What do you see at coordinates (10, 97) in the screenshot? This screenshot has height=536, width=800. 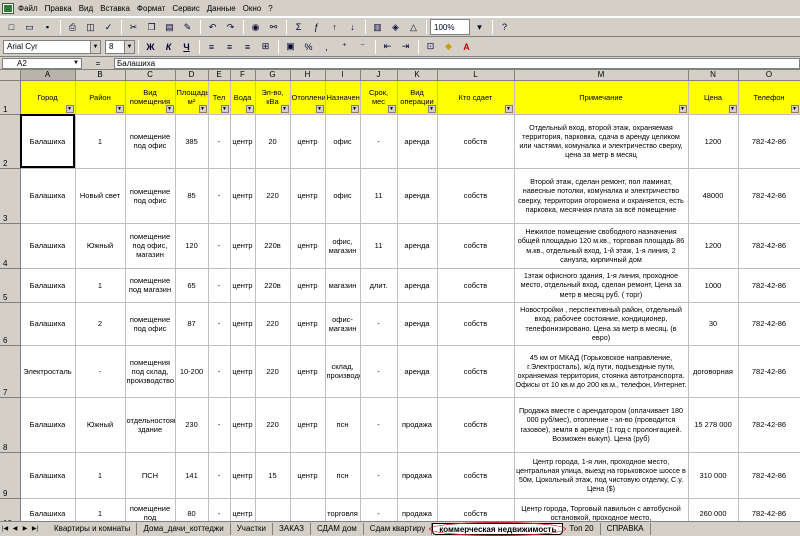 I see `row-header: 1` at bounding box center [10, 97].